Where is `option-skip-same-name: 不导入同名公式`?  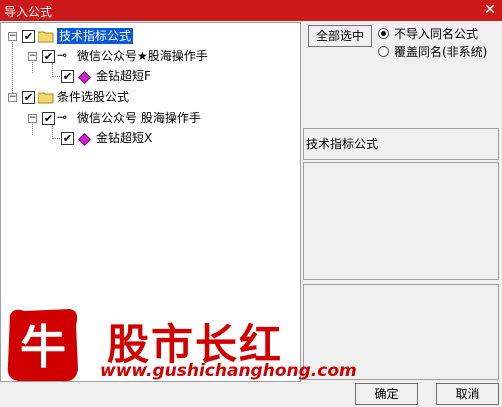
option-skip-same-name: 不导入同名公式 is located at coordinates (428, 34).